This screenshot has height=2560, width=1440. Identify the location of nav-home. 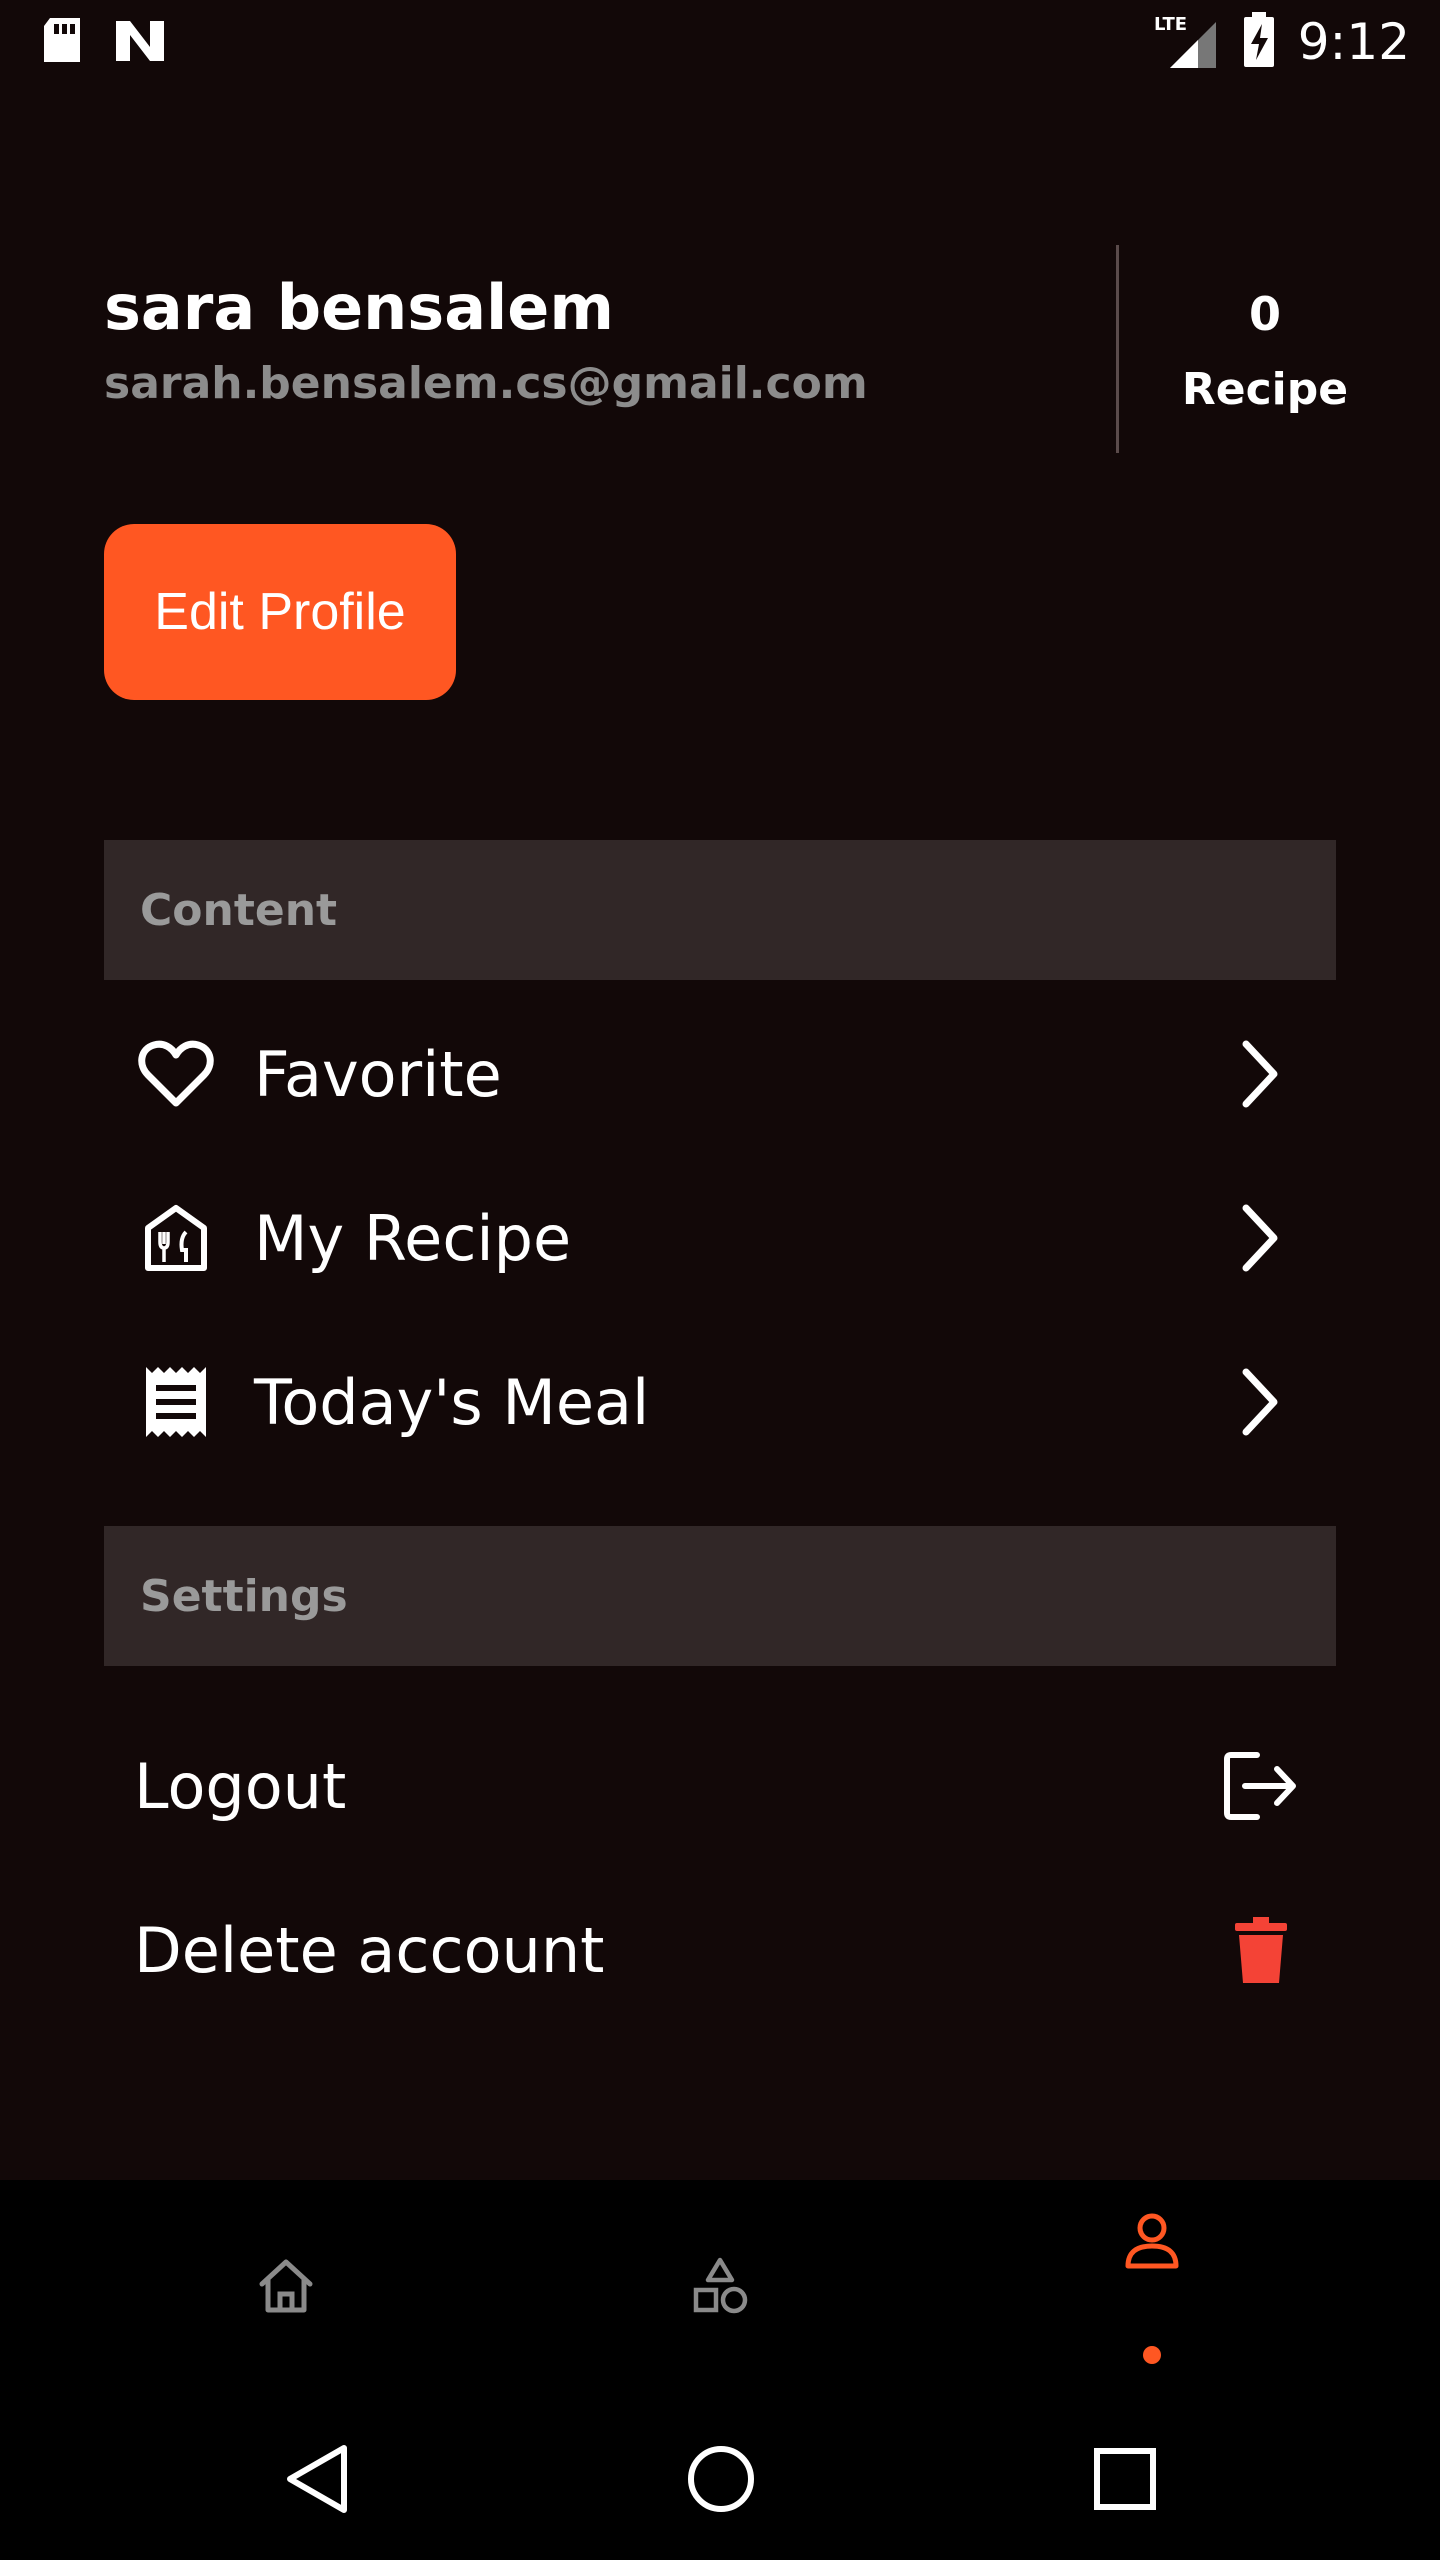
(286, 2287).